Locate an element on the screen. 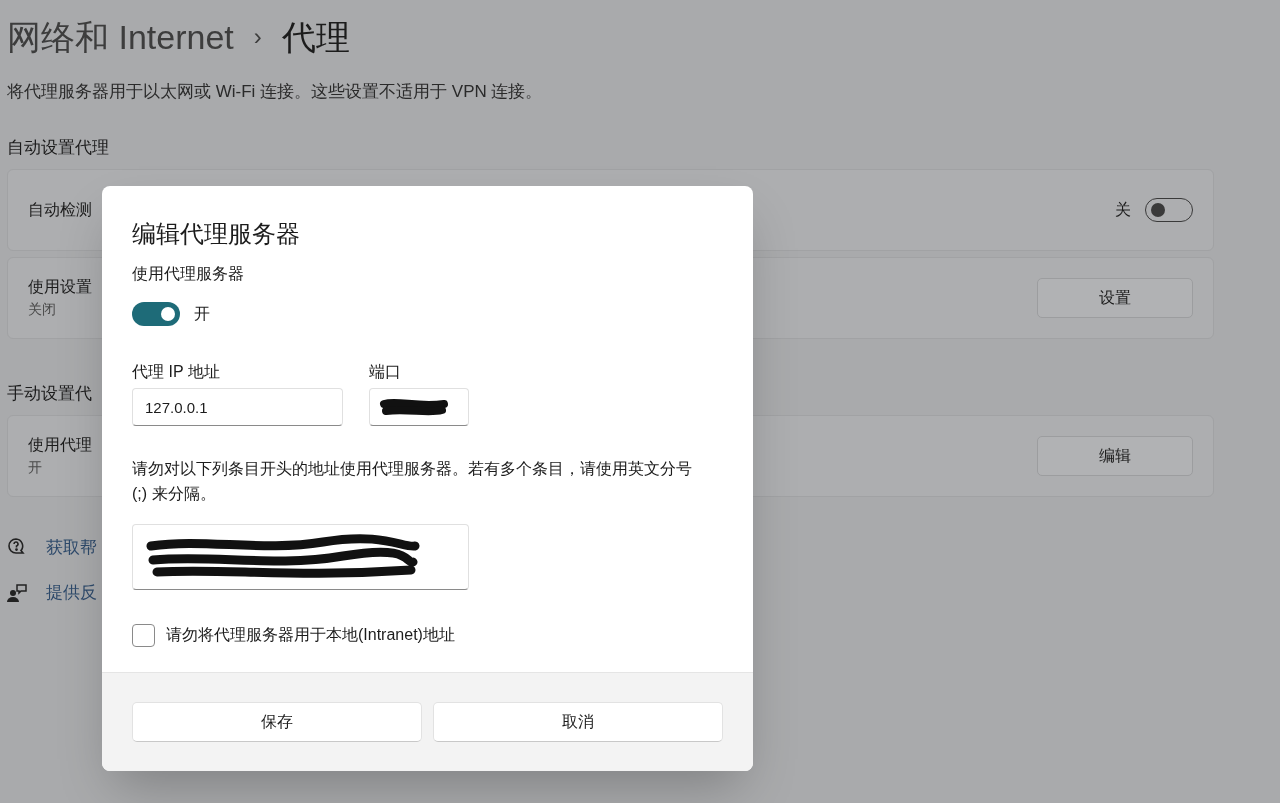  dialog-button: 保存 is located at coordinates (277, 722).